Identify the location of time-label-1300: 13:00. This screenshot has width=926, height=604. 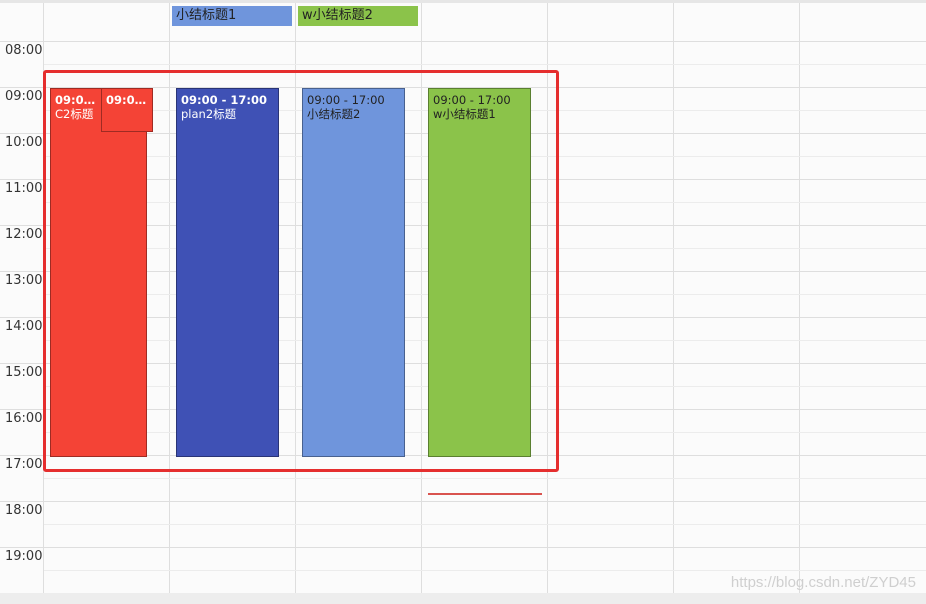
(24, 280).